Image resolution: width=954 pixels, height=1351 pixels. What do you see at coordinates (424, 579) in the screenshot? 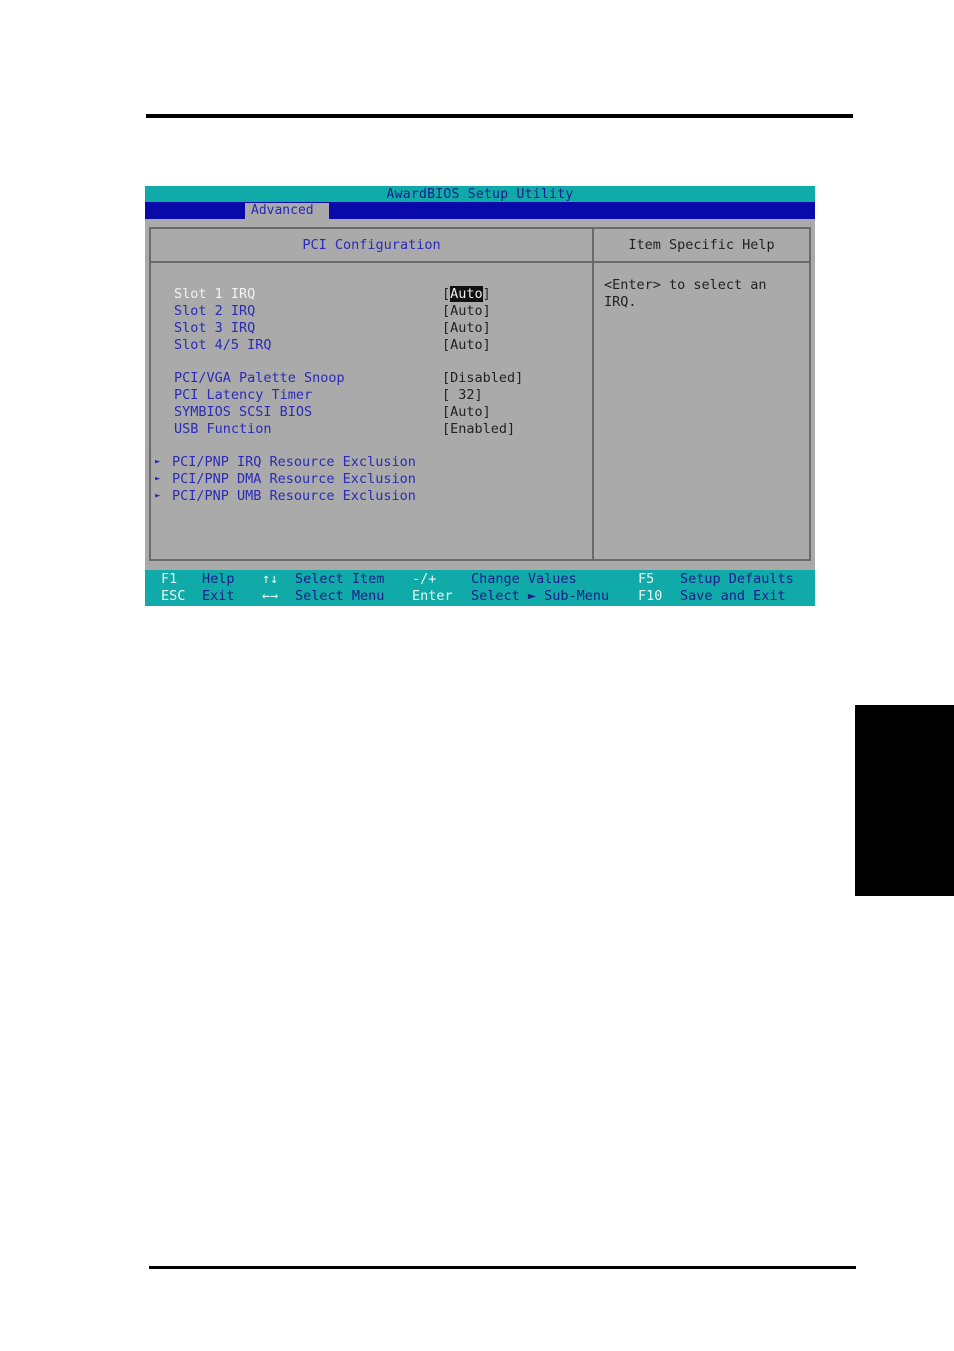
I see `key-plusminus: -/+` at bounding box center [424, 579].